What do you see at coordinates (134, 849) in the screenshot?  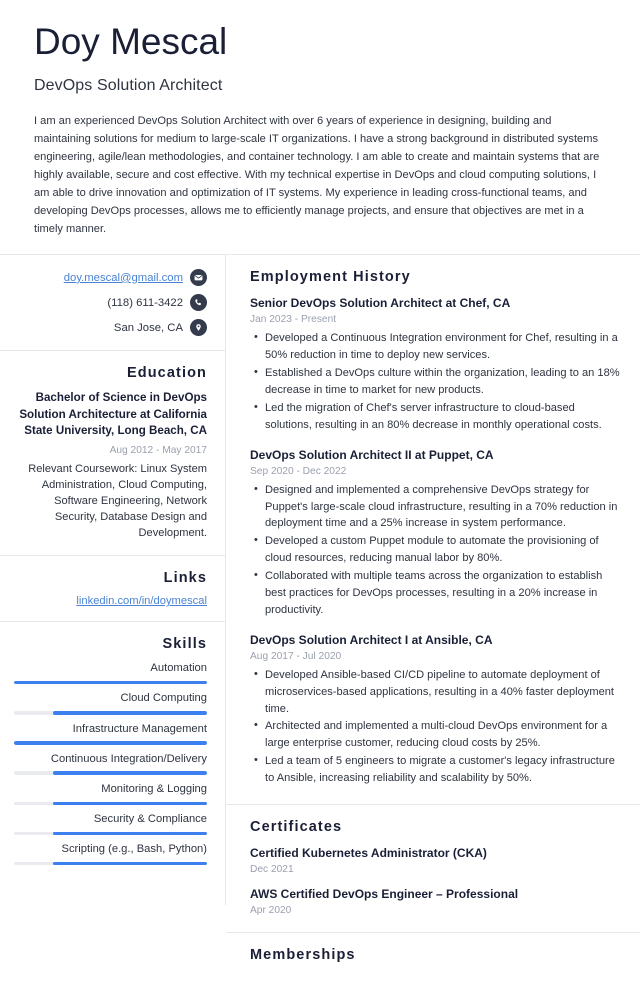 I see `skill-label: Scripting (e.g., Bash, Python)` at bounding box center [134, 849].